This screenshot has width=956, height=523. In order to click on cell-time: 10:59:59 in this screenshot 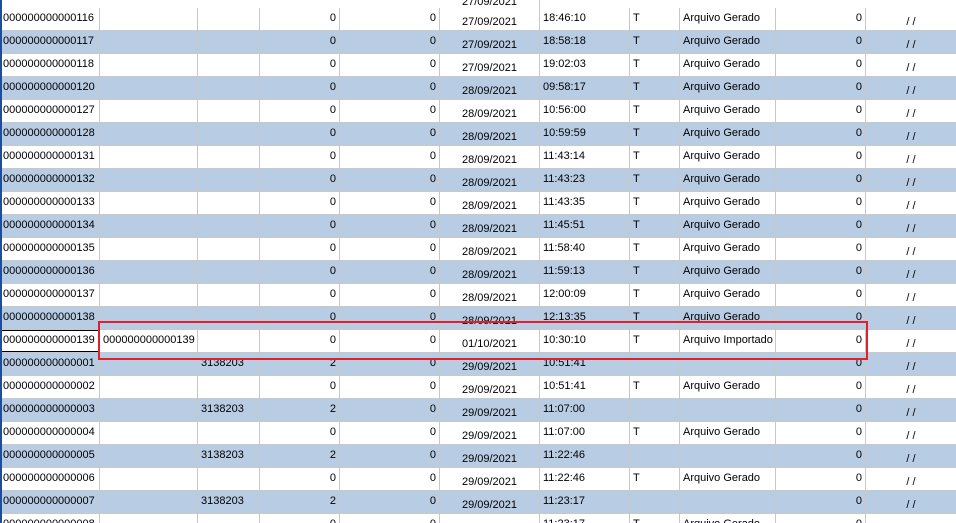, I will do `click(585, 134)`.